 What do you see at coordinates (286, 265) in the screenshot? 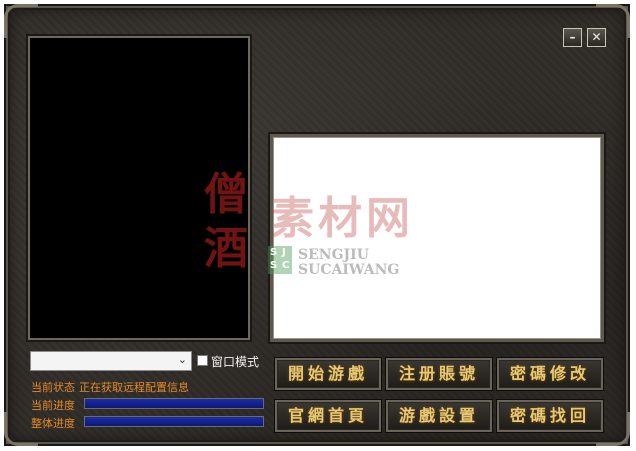
I see `watermark-badge-letter: C` at bounding box center [286, 265].